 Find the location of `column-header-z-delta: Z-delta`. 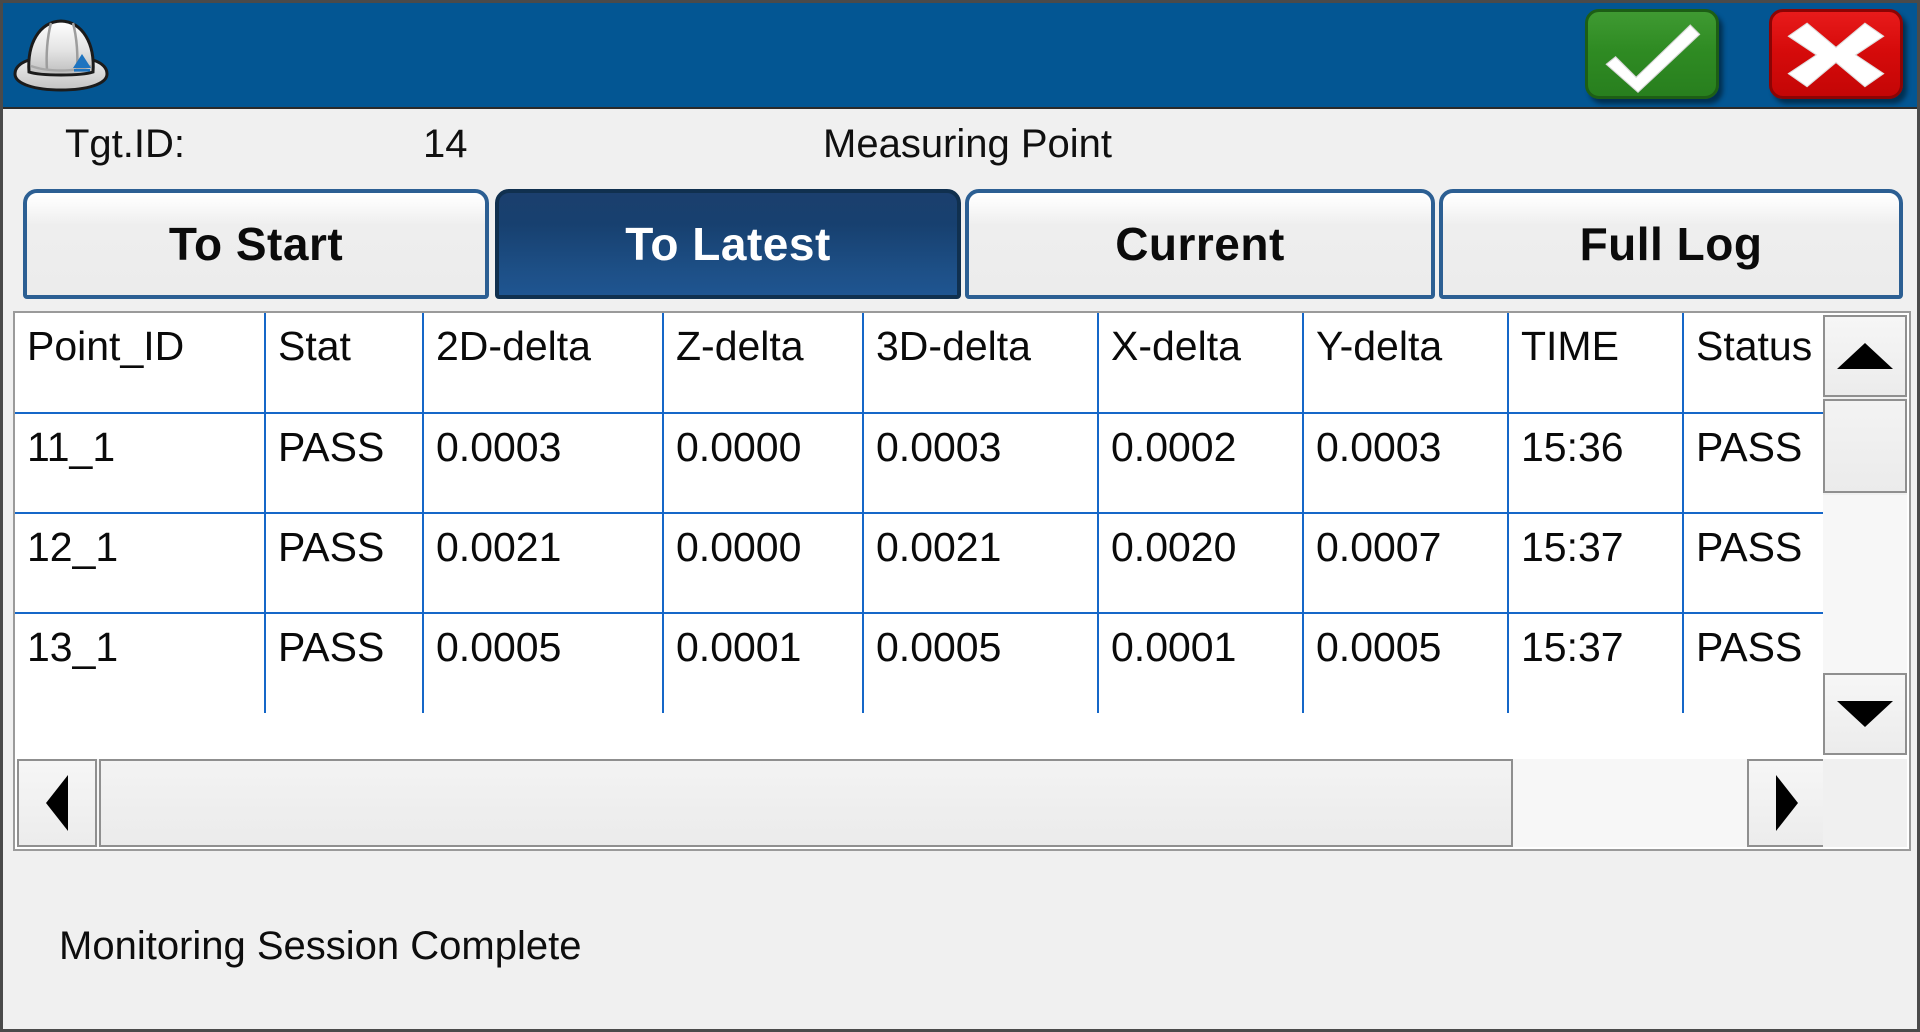

column-header-z-delta: Z-delta is located at coordinates (763, 363).